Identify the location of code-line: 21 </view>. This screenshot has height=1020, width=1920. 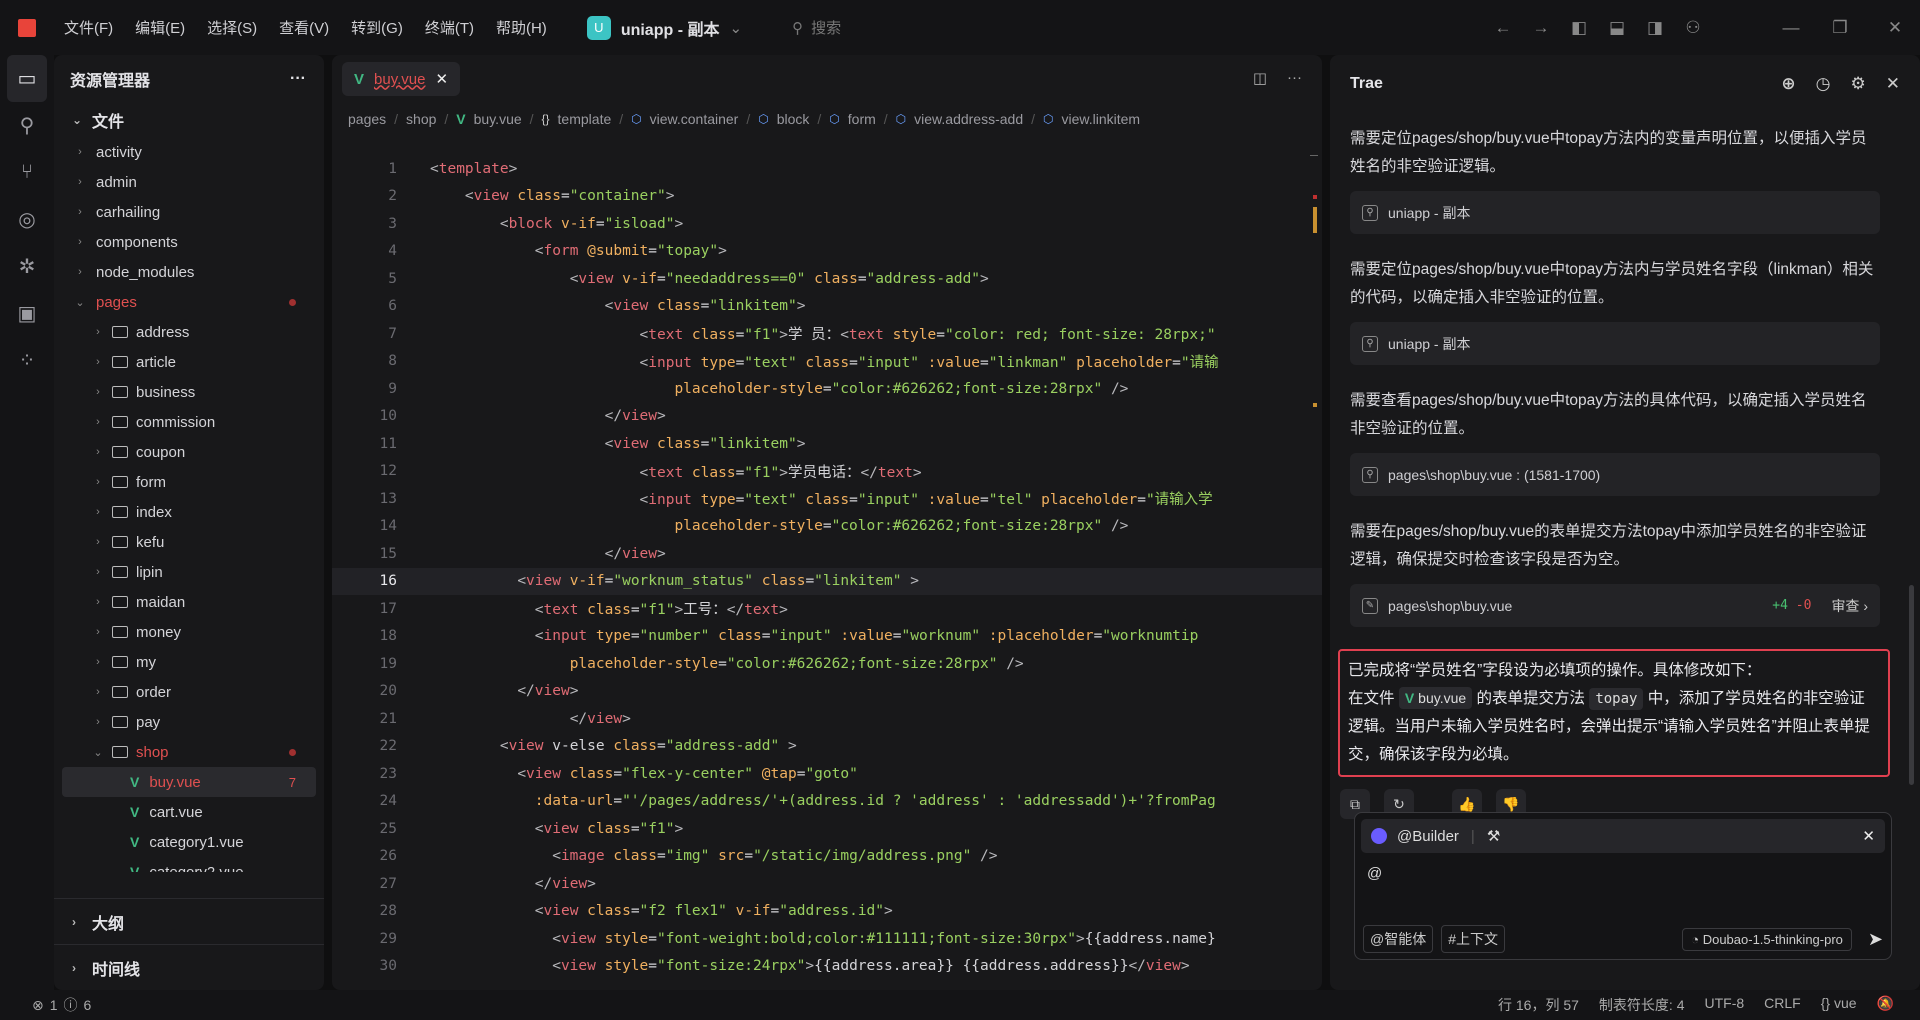
(827, 719).